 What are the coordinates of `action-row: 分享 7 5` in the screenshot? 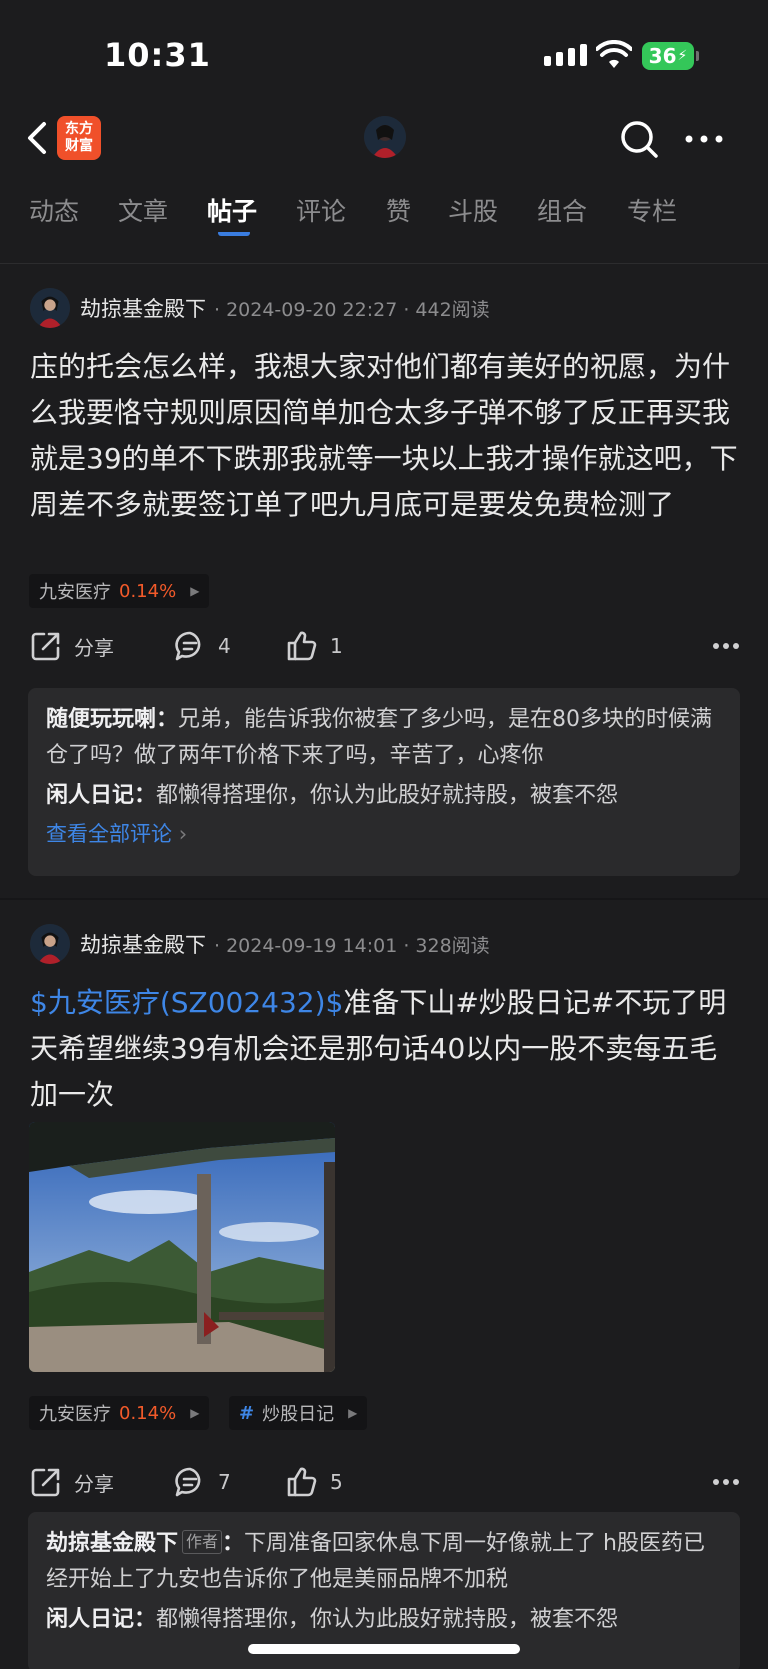 It's located at (385, 1486).